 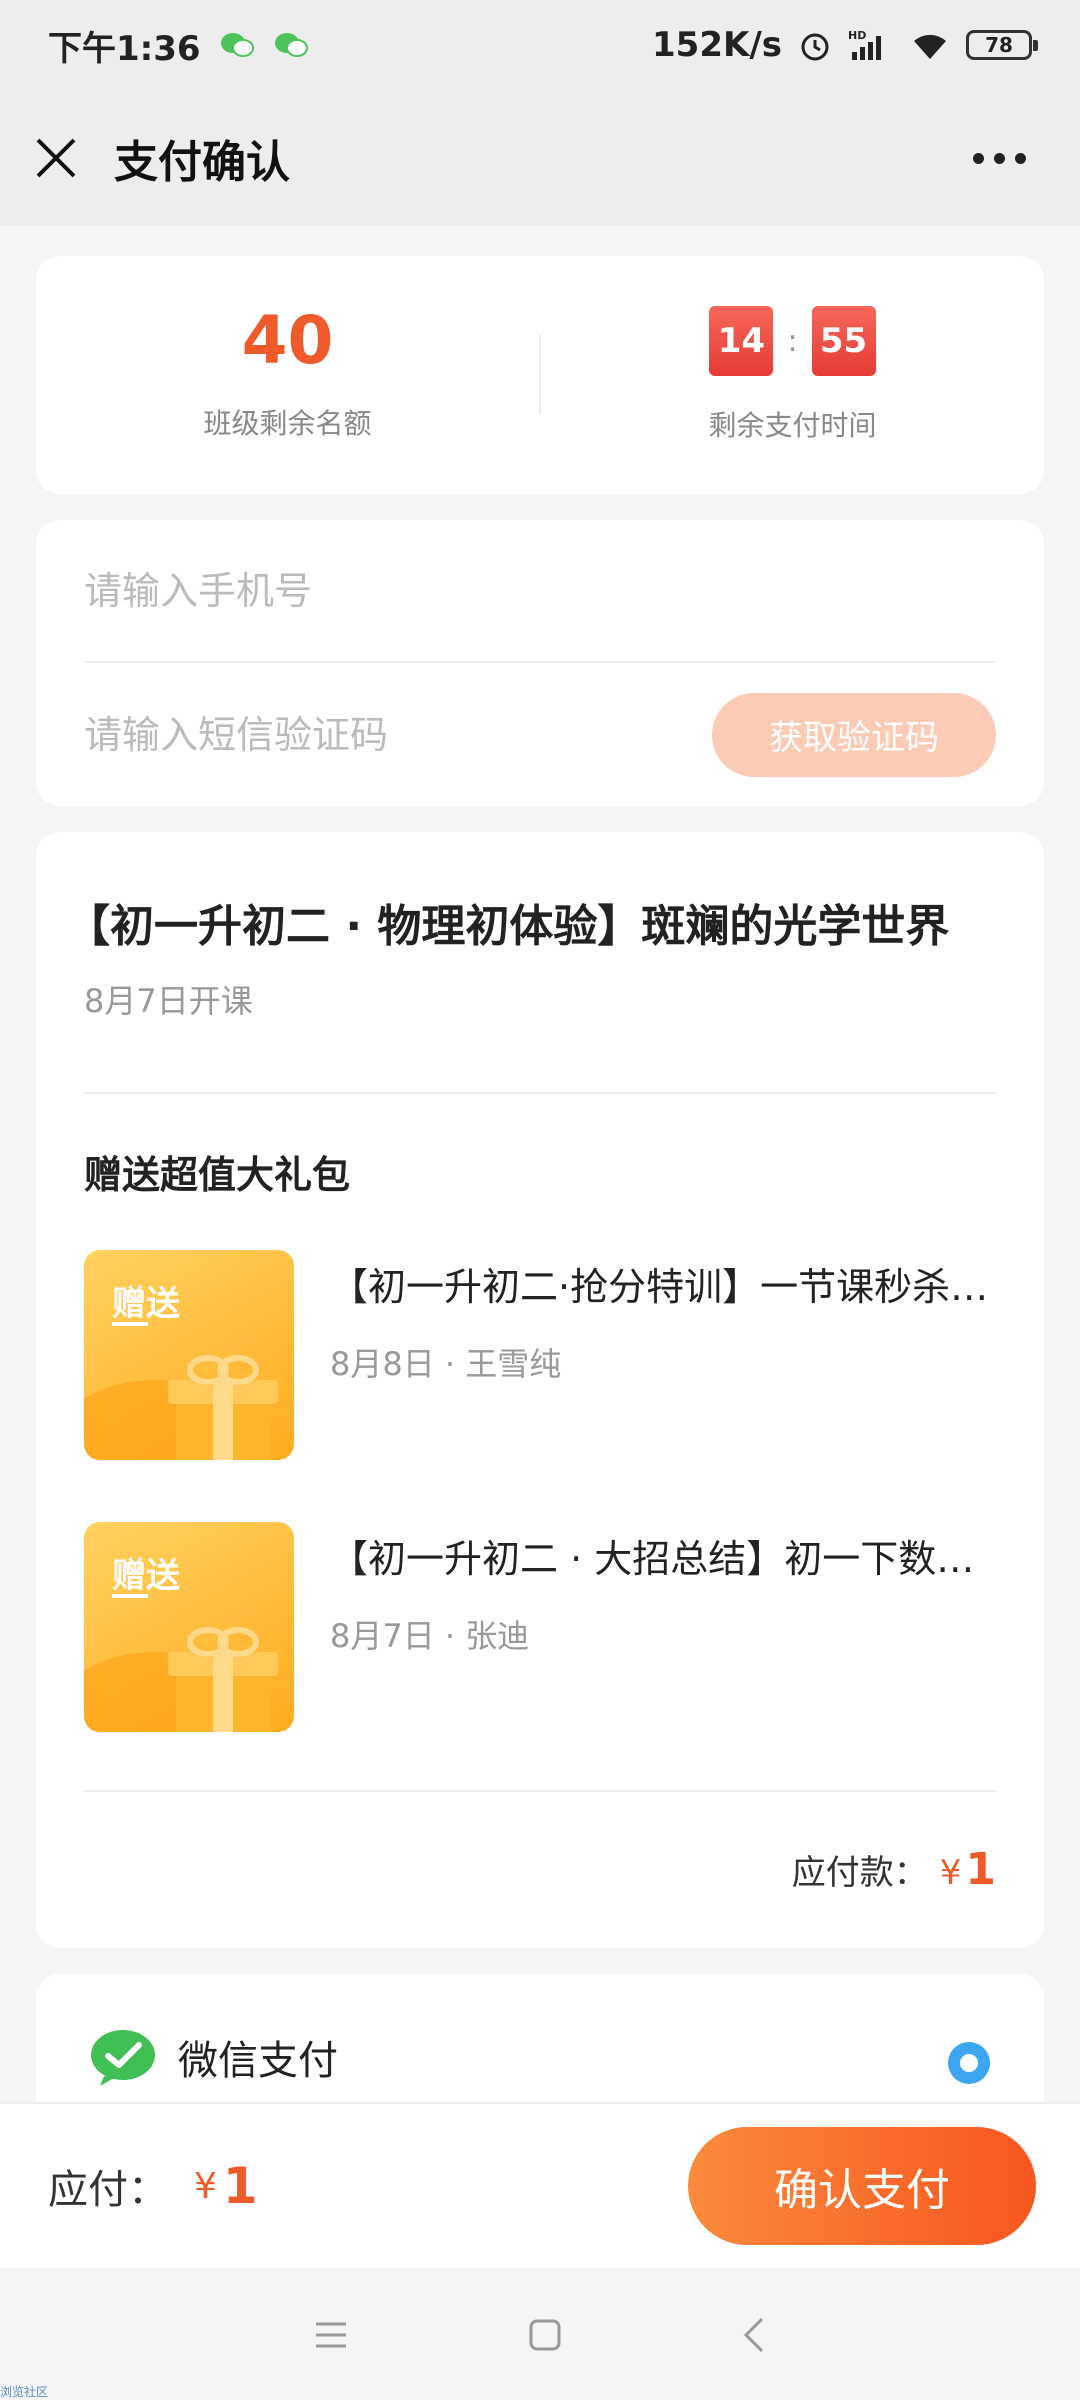 What do you see at coordinates (24, 2392) in the screenshot?
I see `watermark: 浏览社区` at bounding box center [24, 2392].